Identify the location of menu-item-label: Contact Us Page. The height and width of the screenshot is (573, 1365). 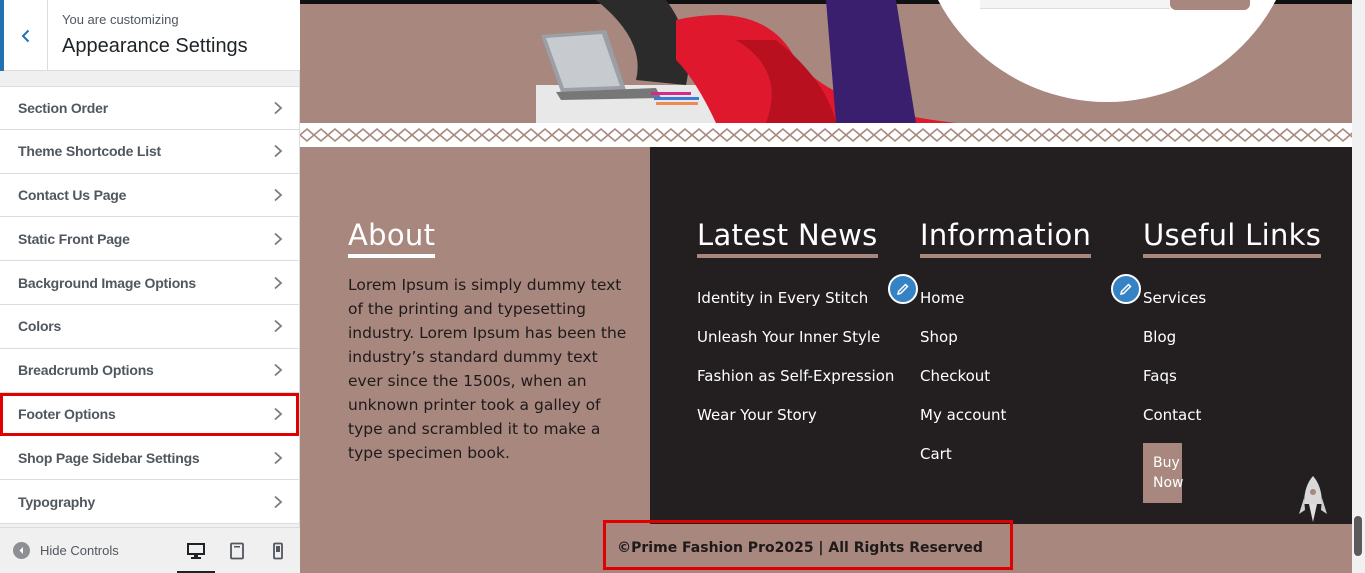
(72, 194).